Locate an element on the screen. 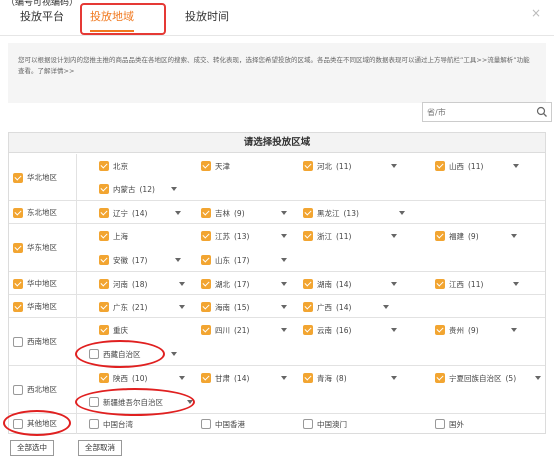 The image size is (554, 456). province-liaoning: 辽宁 (14) is located at coordinates (147, 213).